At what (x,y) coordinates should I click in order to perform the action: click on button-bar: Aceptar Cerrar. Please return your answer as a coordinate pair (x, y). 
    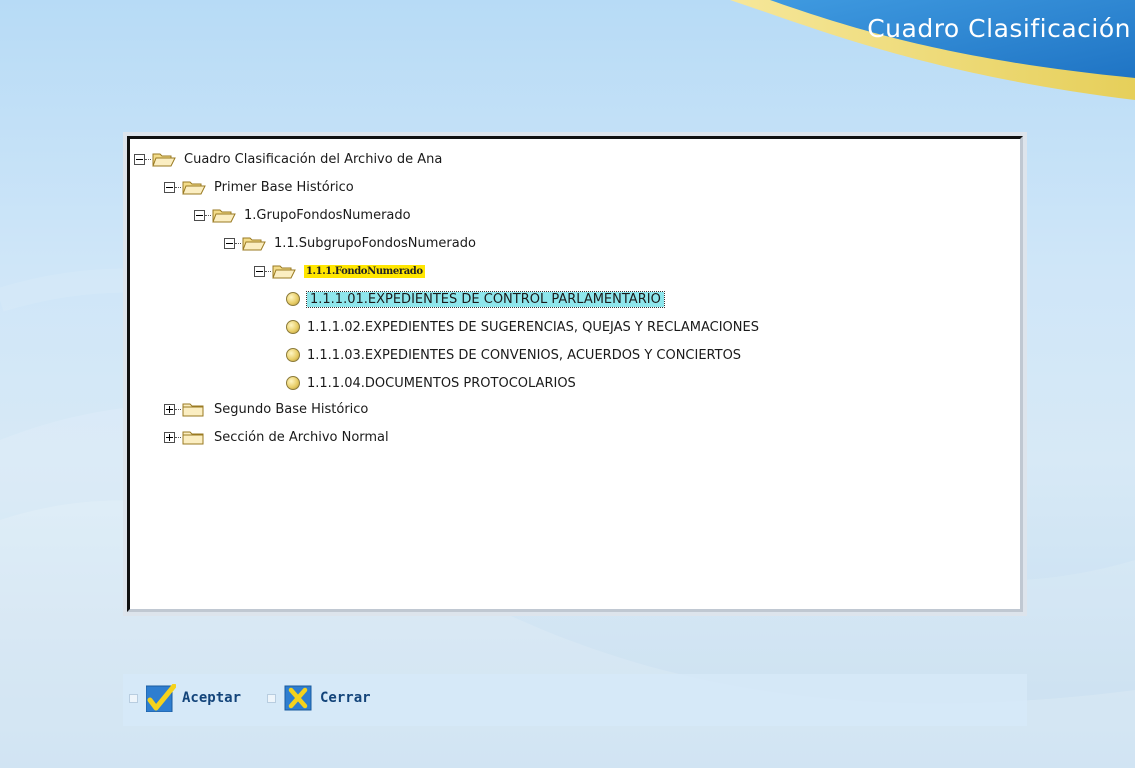
    Looking at the image, I should click on (575, 700).